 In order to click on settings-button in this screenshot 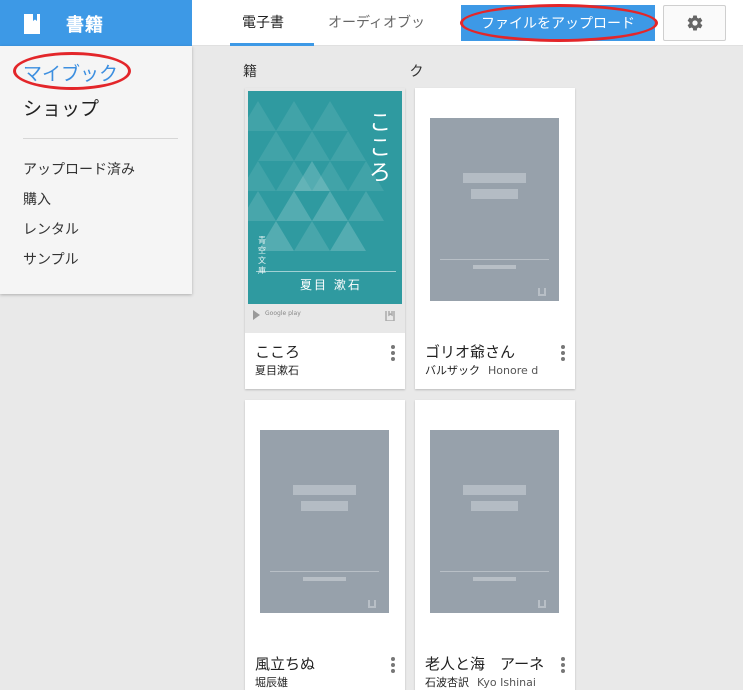, I will do `click(694, 23)`.